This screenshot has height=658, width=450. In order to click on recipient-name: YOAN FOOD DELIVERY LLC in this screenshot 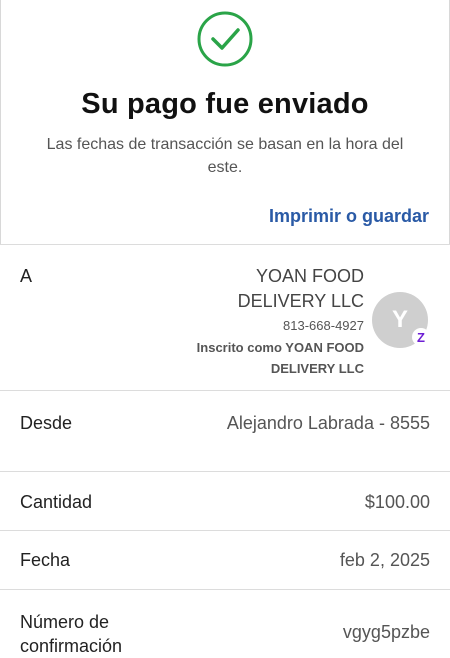, I will do `click(300, 288)`.